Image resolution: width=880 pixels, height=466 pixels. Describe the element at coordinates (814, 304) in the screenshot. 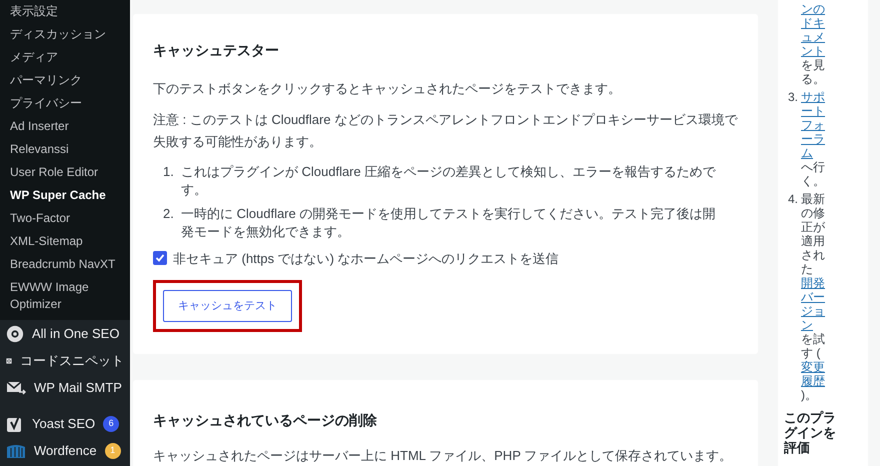

I see `help-link: 開発バージョン` at that location.